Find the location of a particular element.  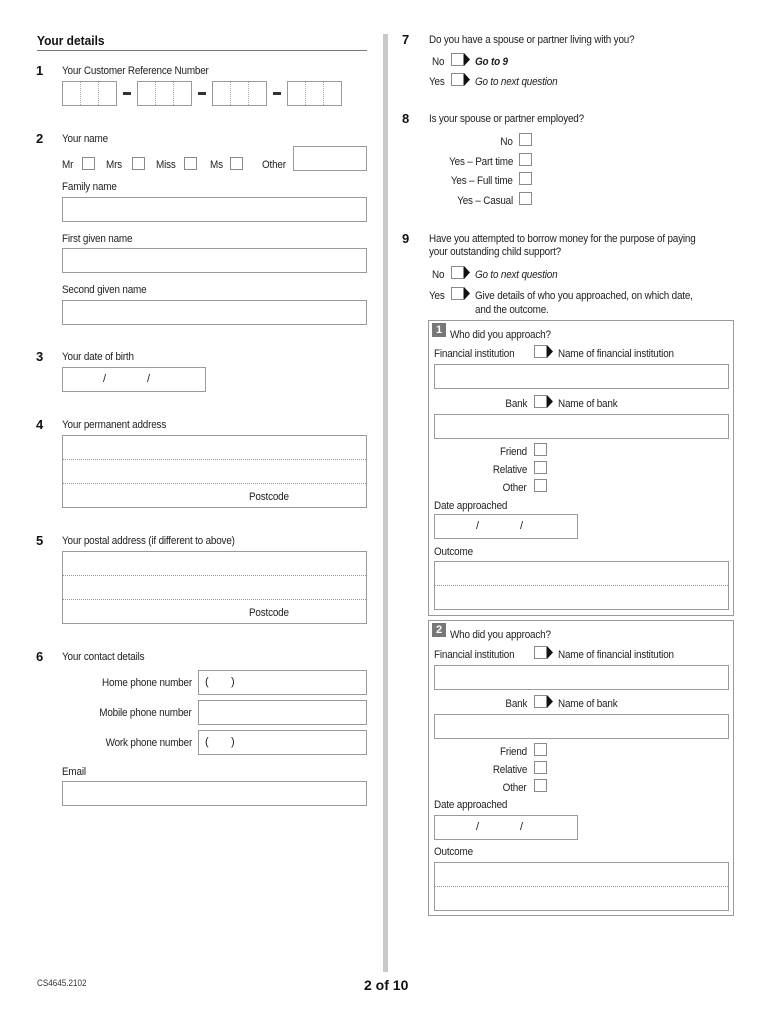

your-name-label: Your name is located at coordinates (85, 139).